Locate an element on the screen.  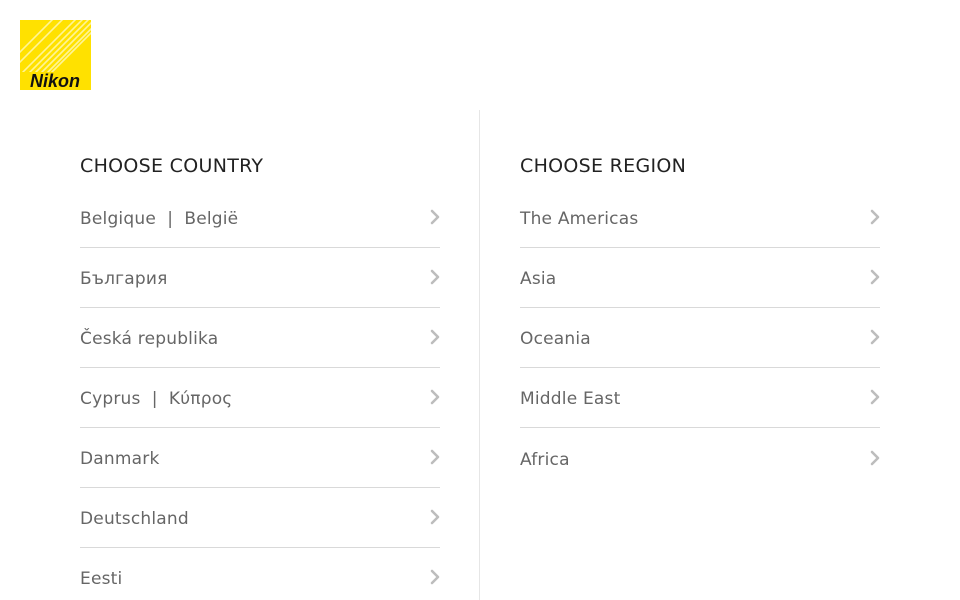
list-item-label: Eesti is located at coordinates (101, 579).